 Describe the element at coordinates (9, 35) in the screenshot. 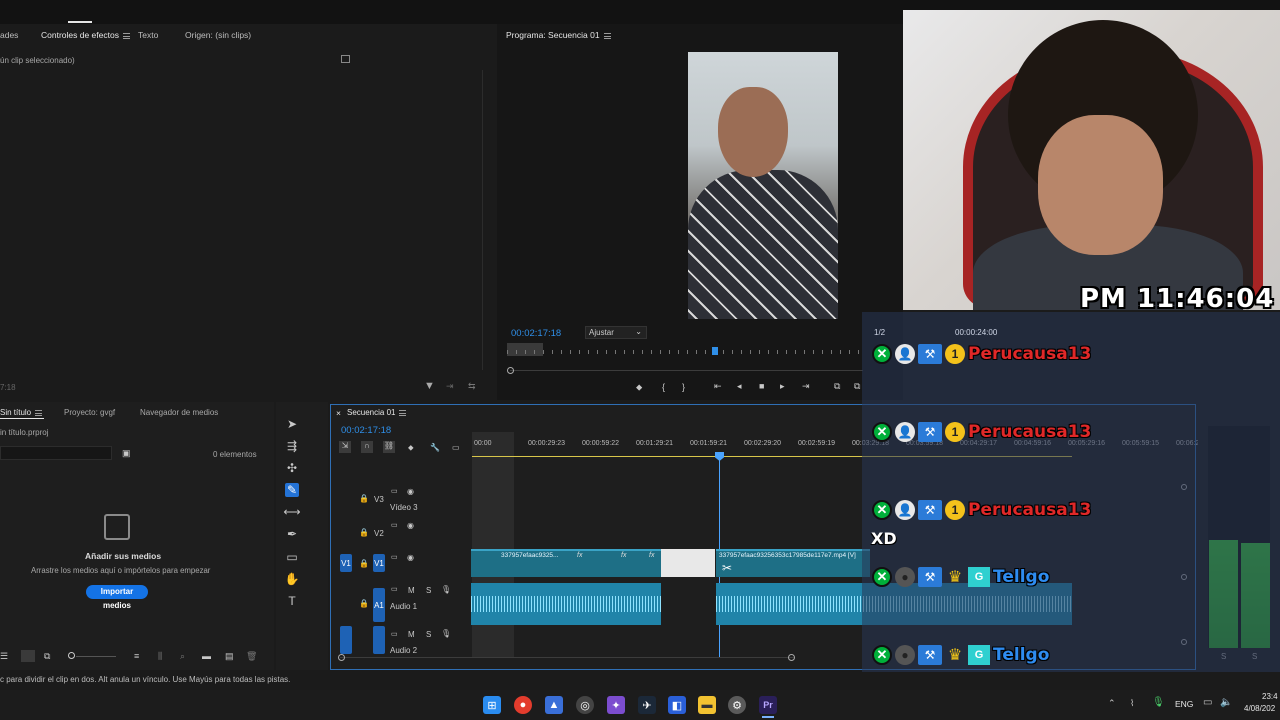

I see `tab-partial: ades` at that location.